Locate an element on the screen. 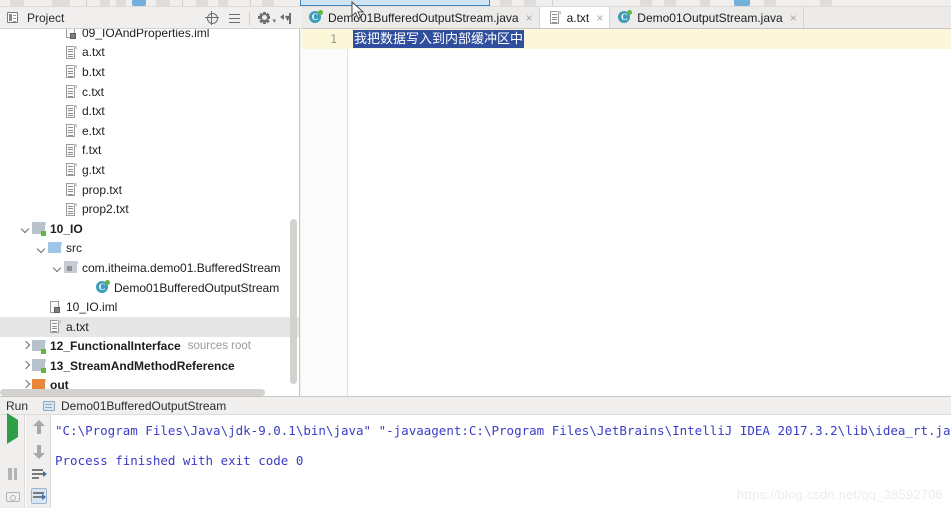 This screenshot has width=951, height=508. project-panel-title: Project is located at coordinates (46, 17).